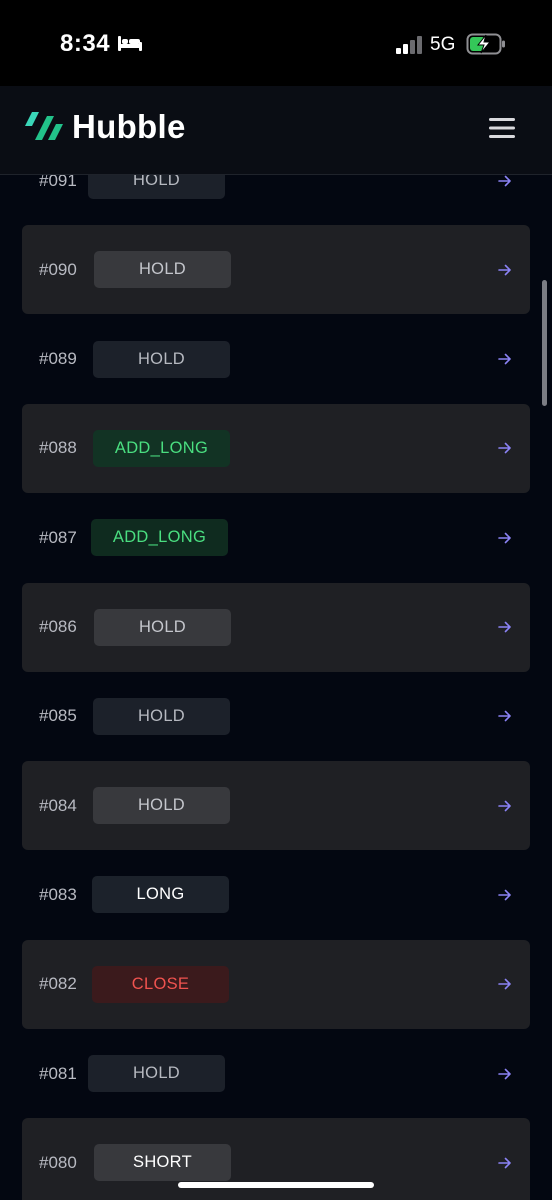 Image resolution: width=552 pixels, height=1200 pixels. Describe the element at coordinates (276, 627) in the screenshot. I see `list-item: #086 HOLD` at that location.